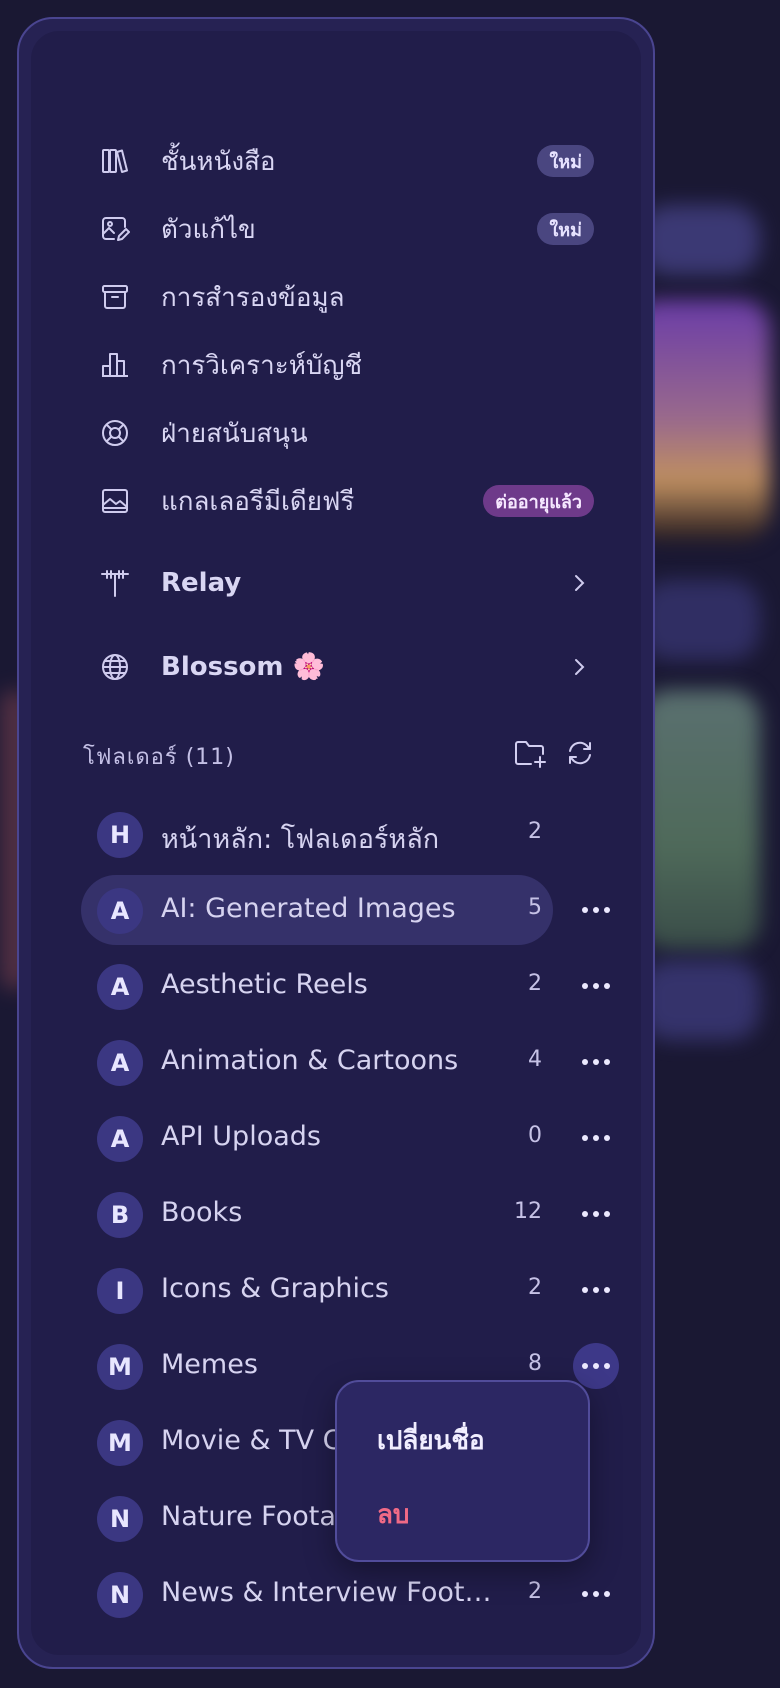 The image size is (780, 1688). I want to click on folder-count: 4, so click(535, 1059).